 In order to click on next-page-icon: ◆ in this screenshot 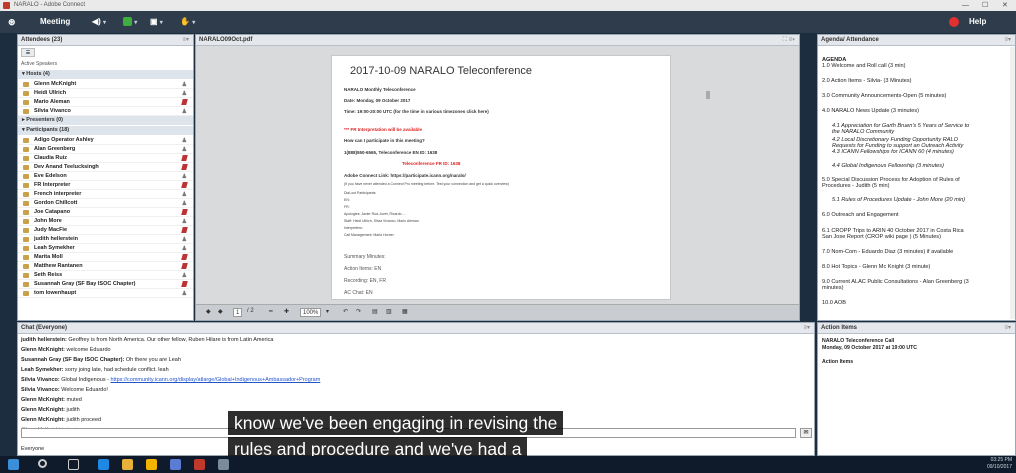, I will do `click(220, 311)`.